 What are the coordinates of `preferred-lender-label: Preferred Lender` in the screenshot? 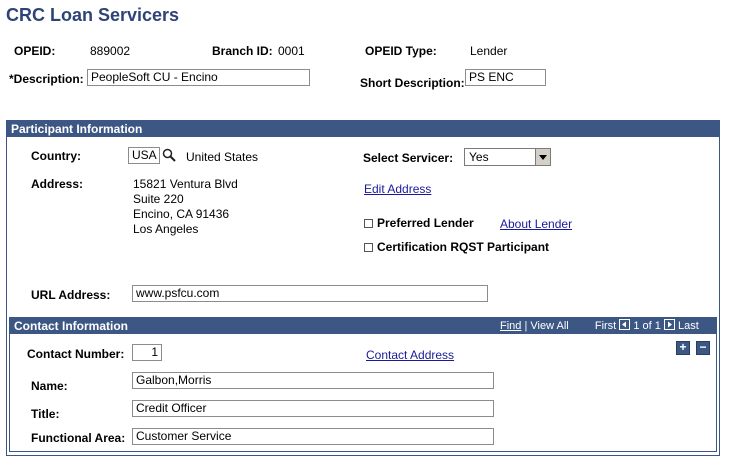 It's located at (425, 223).